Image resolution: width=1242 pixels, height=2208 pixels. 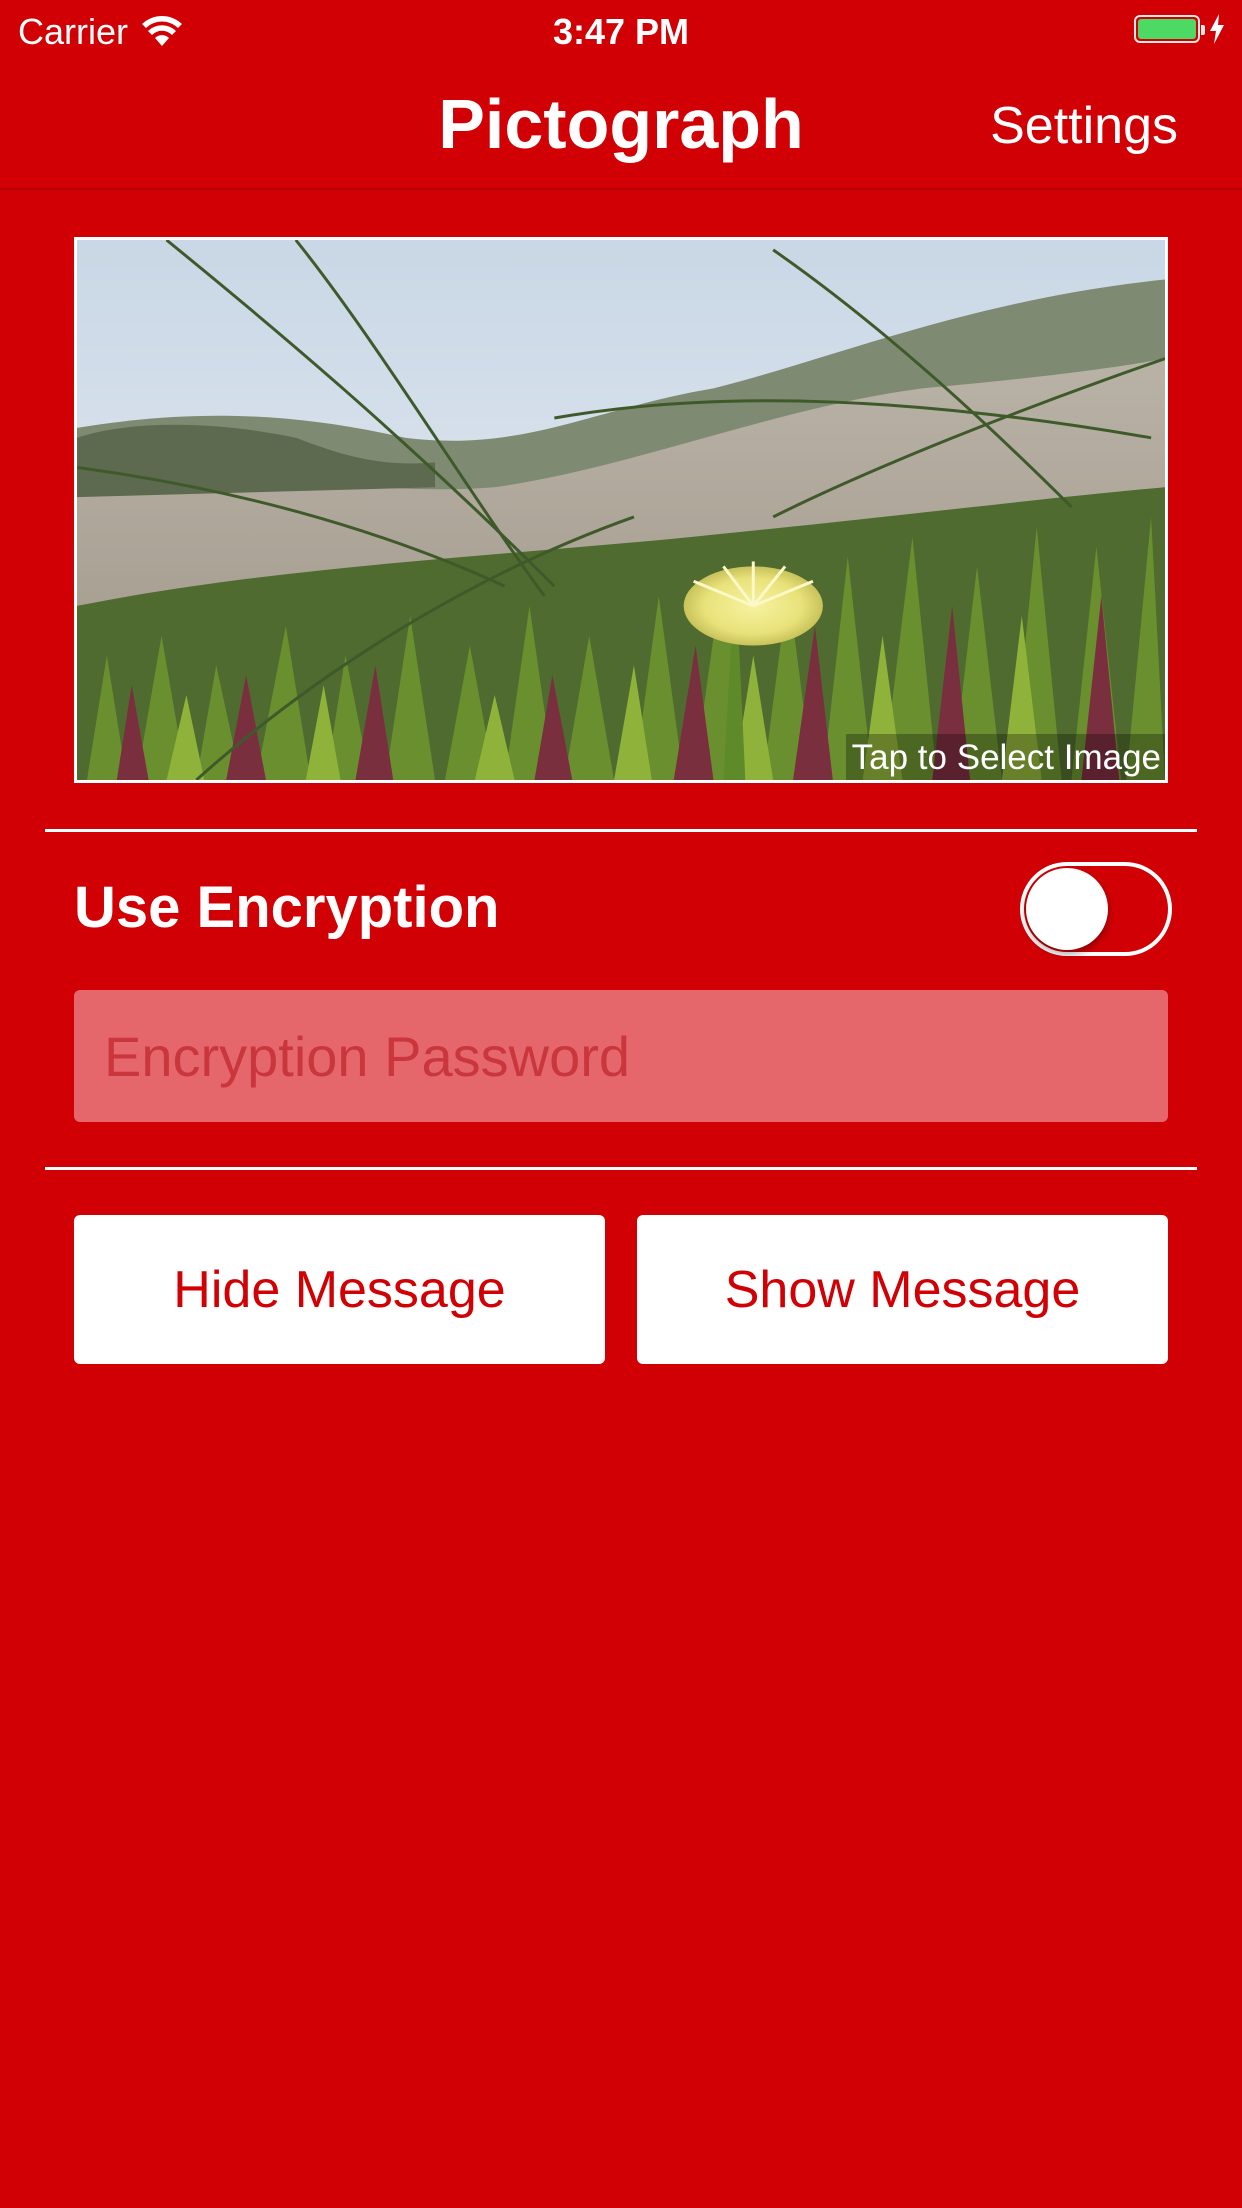 I want to click on encryption-toggle, so click(x=1096, y=909).